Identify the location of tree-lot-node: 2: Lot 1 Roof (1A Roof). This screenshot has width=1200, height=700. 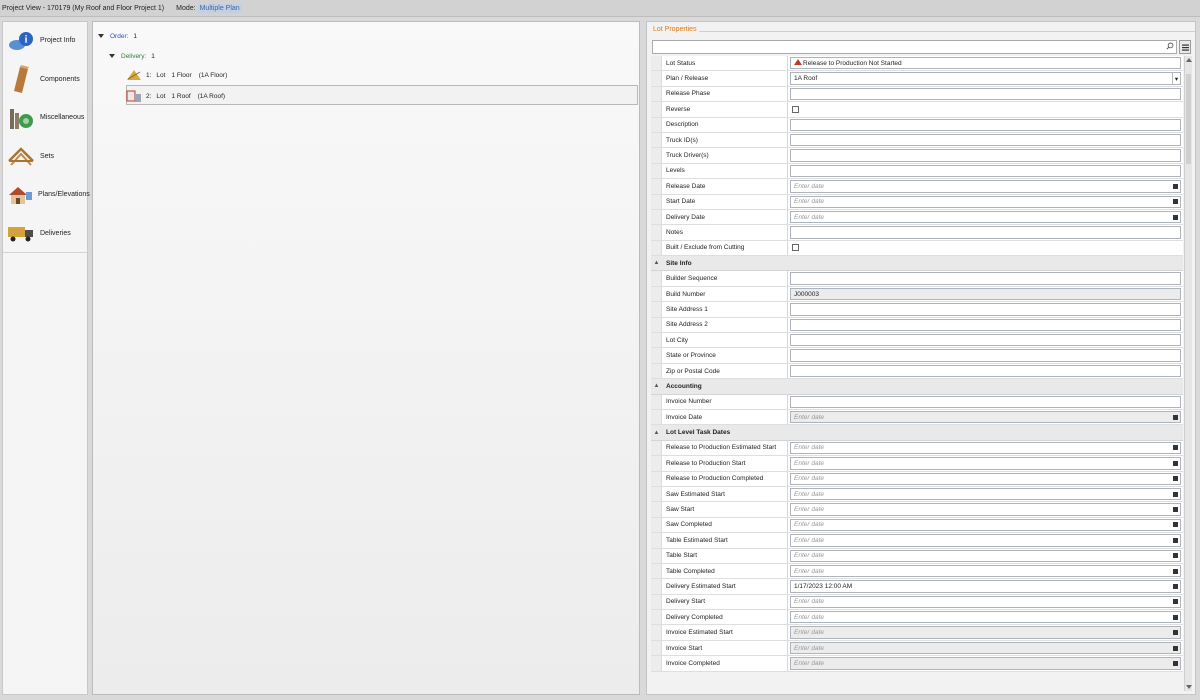
(175, 96).